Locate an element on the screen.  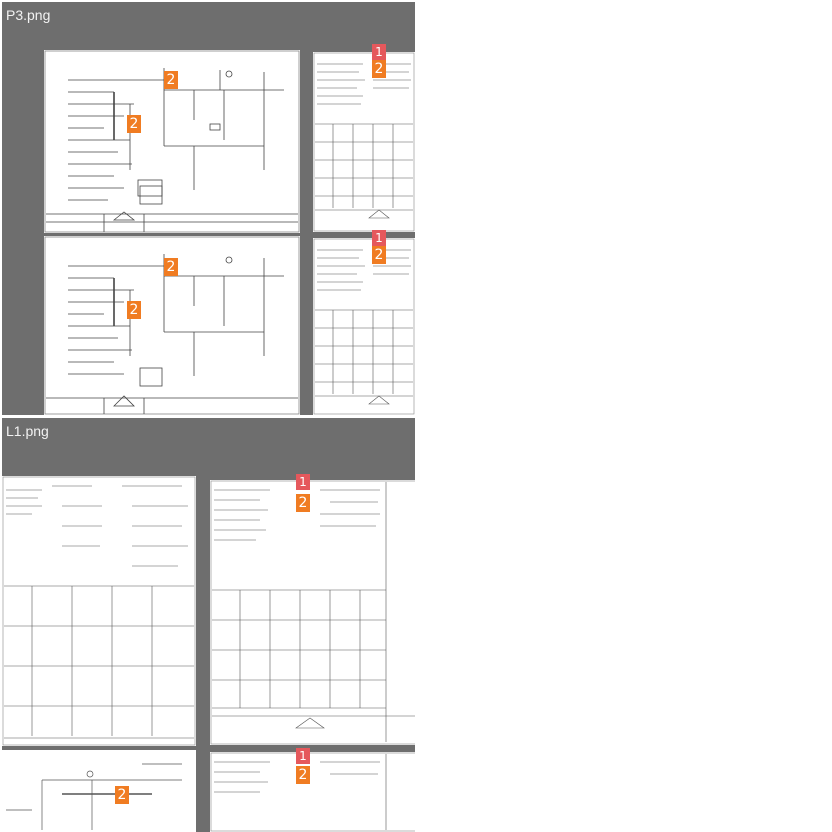
drawing-sheet-schedule is located at coordinates (312, 612).